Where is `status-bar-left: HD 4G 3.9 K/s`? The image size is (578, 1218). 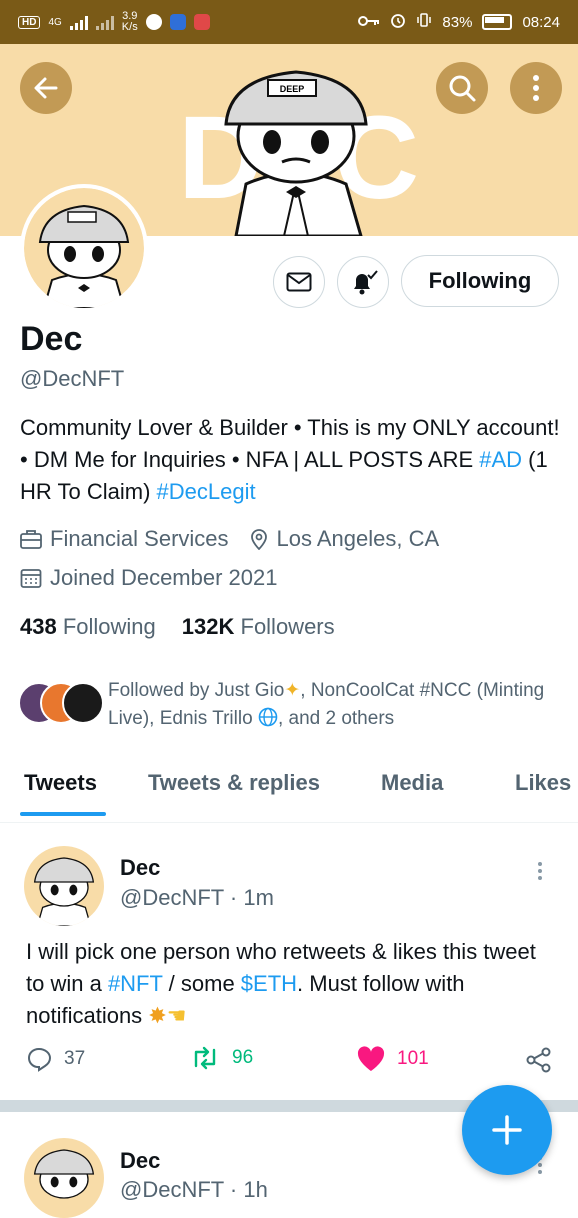 status-bar-left: HD 4G 3.9 K/s is located at coordinates (114, 22).